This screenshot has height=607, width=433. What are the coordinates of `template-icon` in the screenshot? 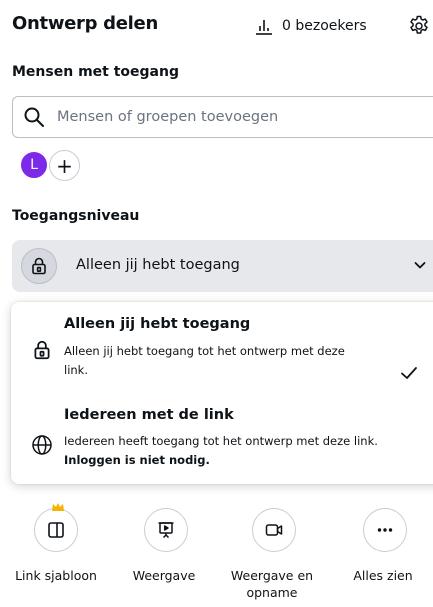 It's located at (56, 530).